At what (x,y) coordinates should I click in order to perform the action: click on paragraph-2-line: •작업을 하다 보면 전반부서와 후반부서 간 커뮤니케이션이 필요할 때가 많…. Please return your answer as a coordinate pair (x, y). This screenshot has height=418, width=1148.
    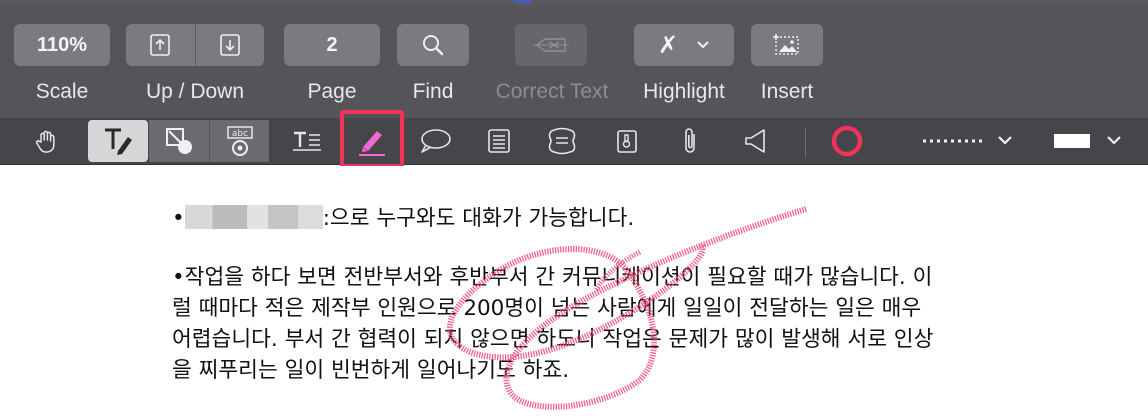
    Looking at the image, I should click on (552, 277).